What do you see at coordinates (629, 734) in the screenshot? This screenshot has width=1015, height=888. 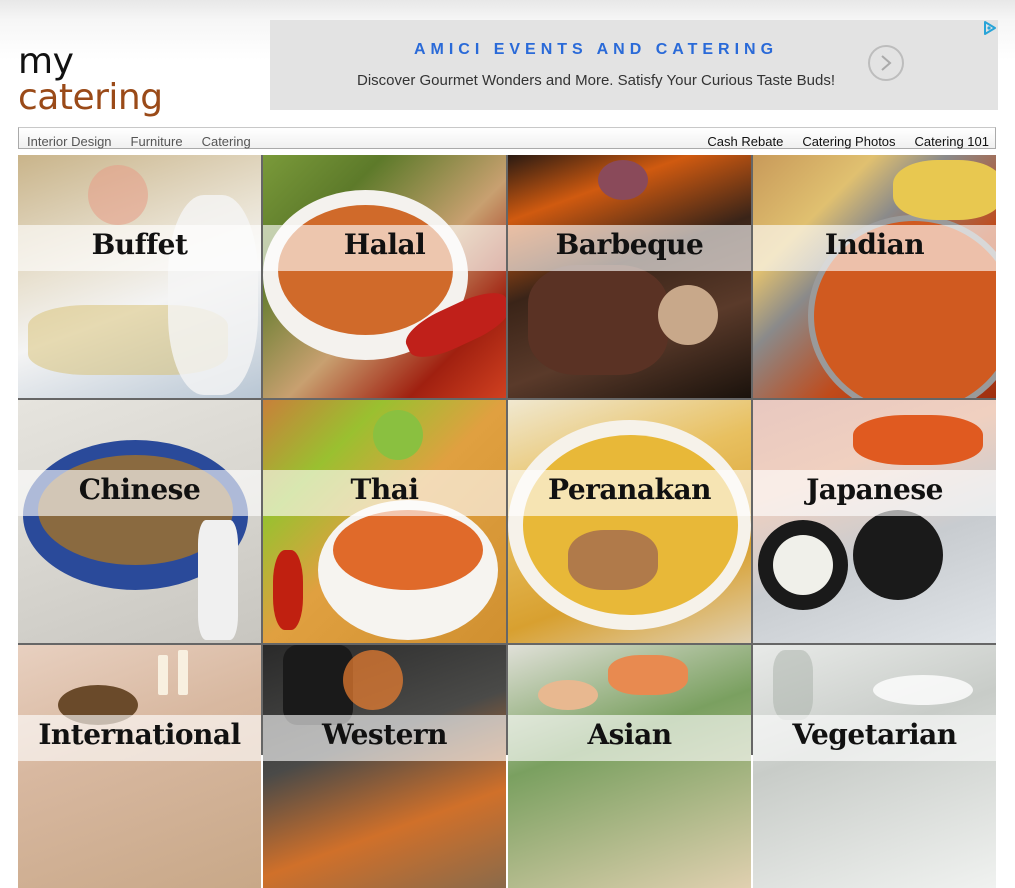 I see `tile-label: Asian` at bounding box center [629, 734].